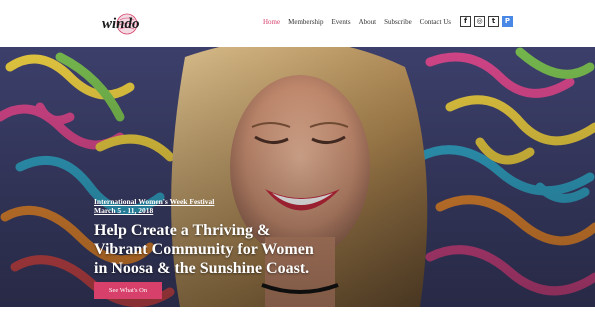  Describe the element at coordinates (479, 21) in the screenshot. I see `instagram-icon: ◎` at that location.